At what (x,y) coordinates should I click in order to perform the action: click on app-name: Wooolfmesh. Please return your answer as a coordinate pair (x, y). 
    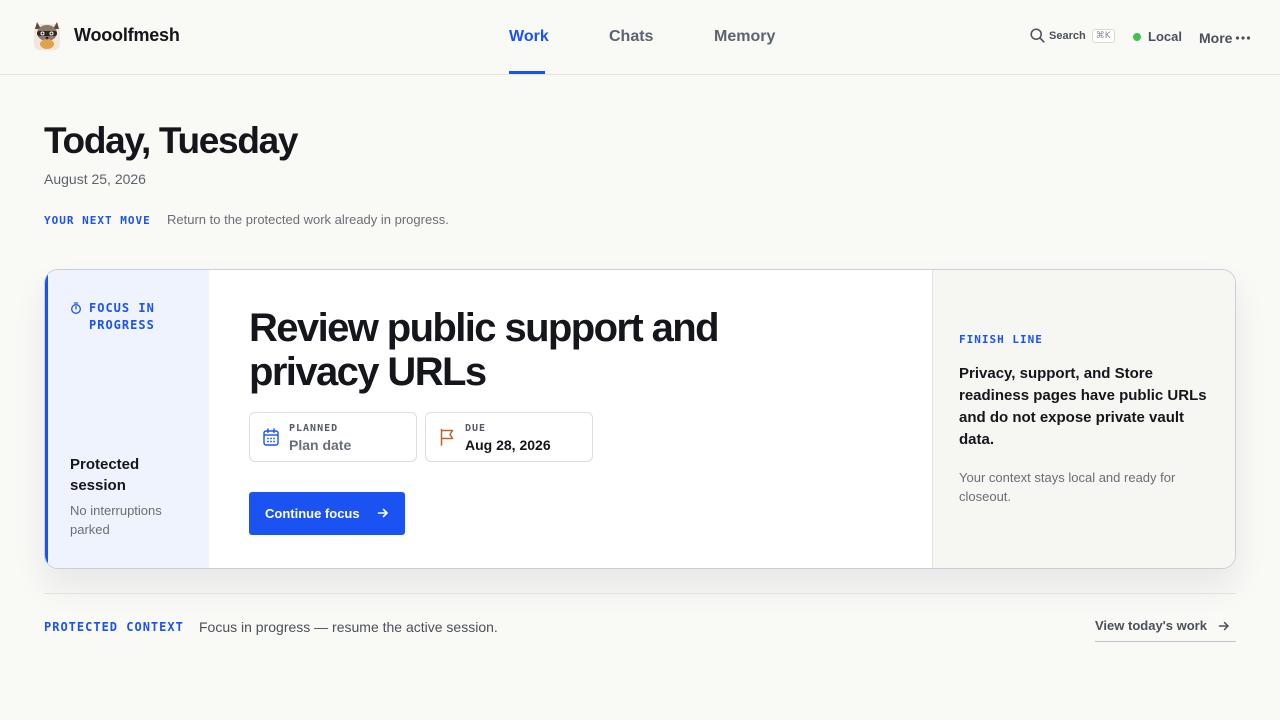
    Looking at the image, I should click on (127, 34).